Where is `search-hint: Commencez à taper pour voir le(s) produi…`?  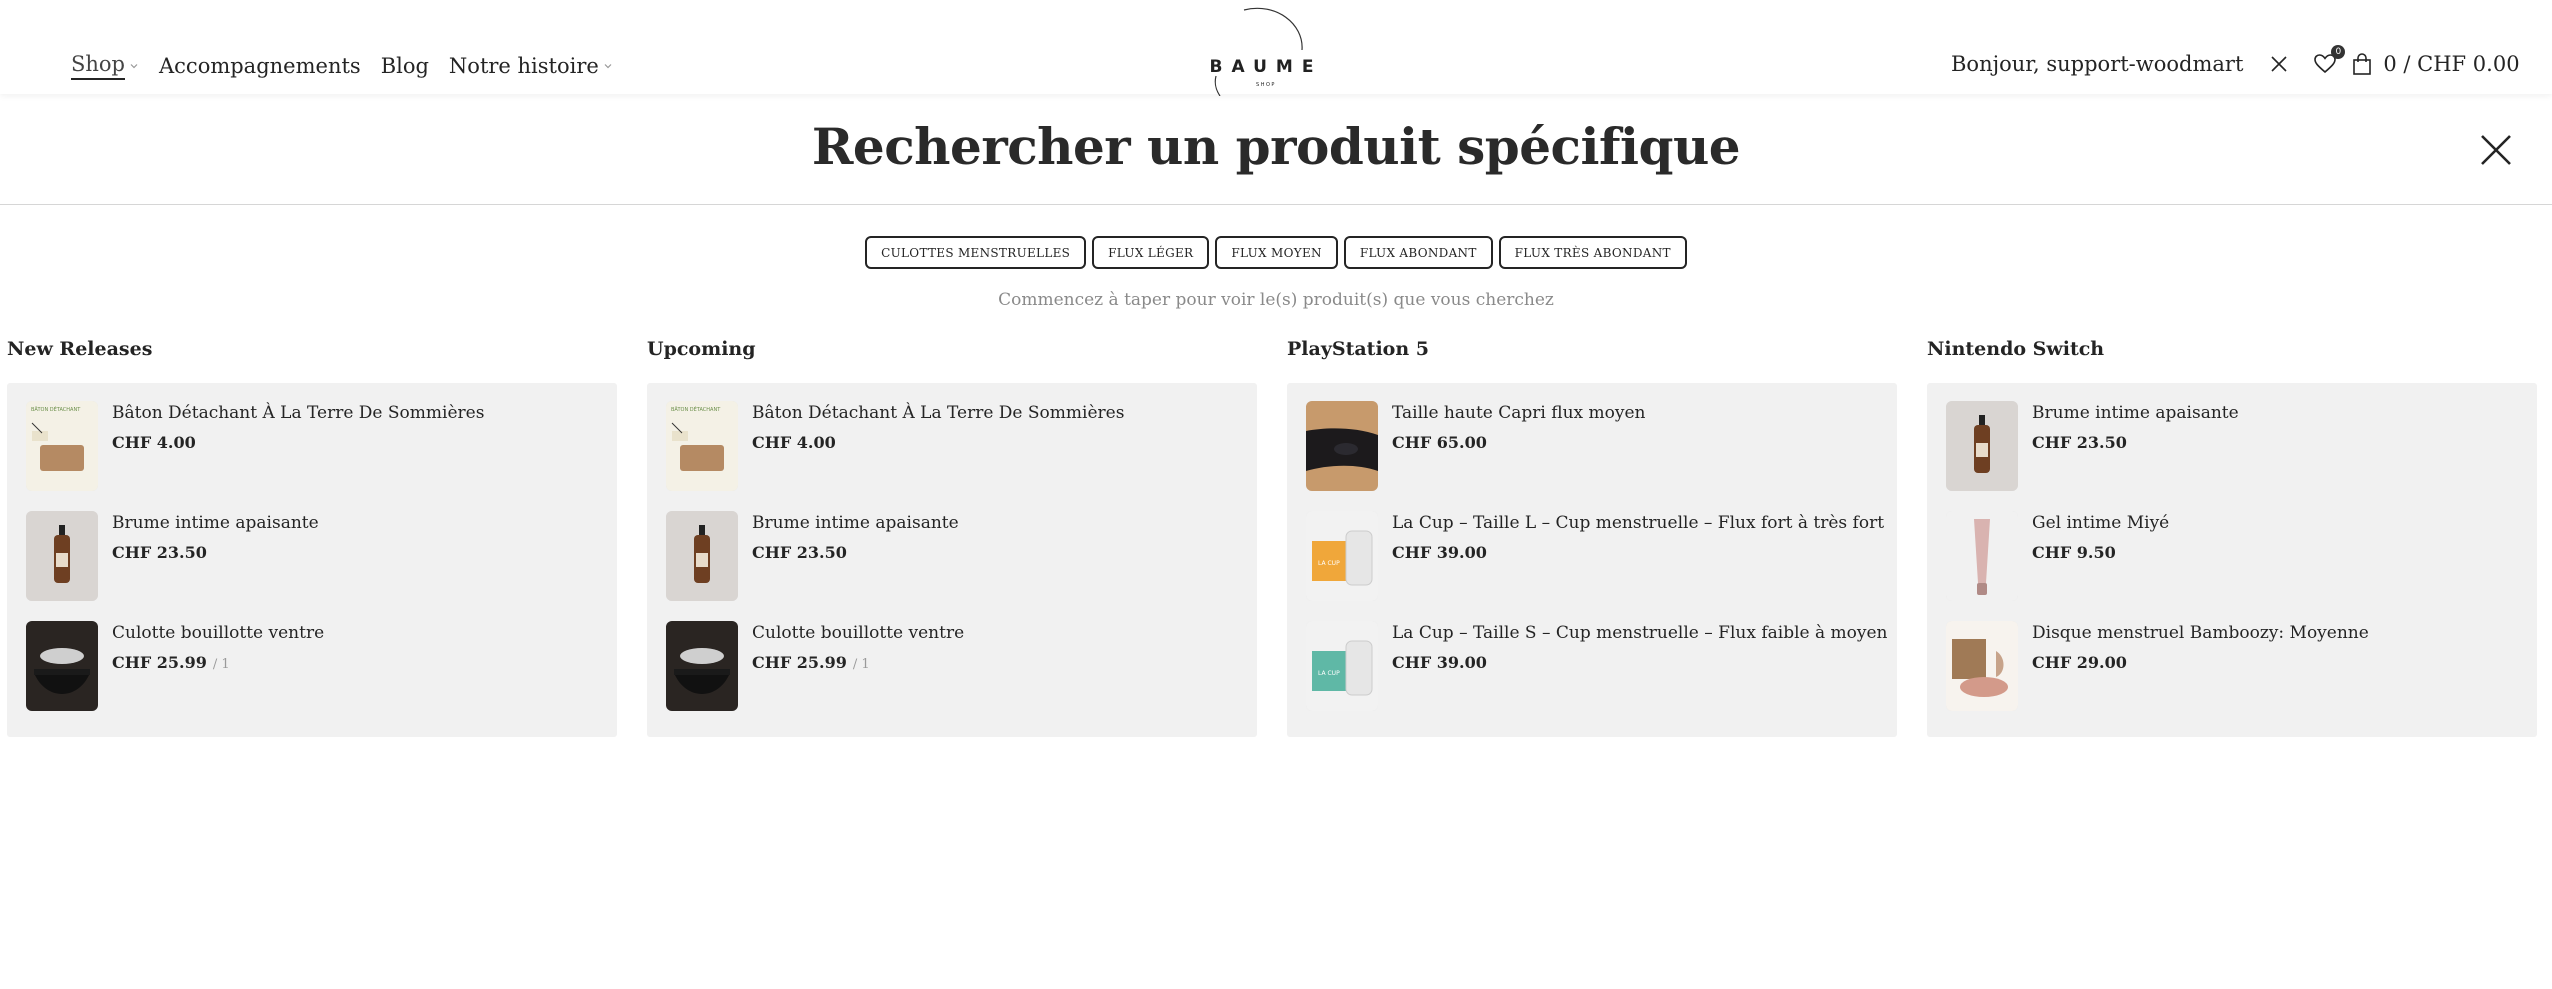
search-hint: Commencez à taper pour voir le(s) produi… is located at coordinates (1276, 300).